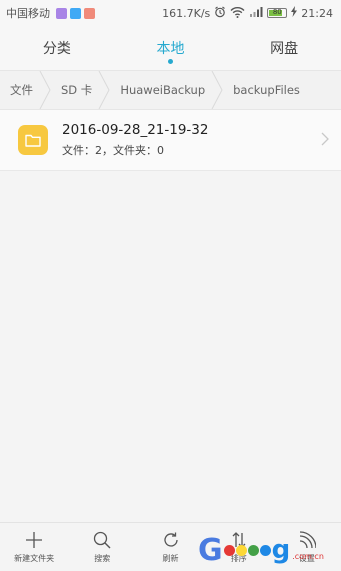 This screenshot has width=341, height=571. Describe the element at coordinates (256, 13) in the screenshot. I see `signal-icon` at that location.